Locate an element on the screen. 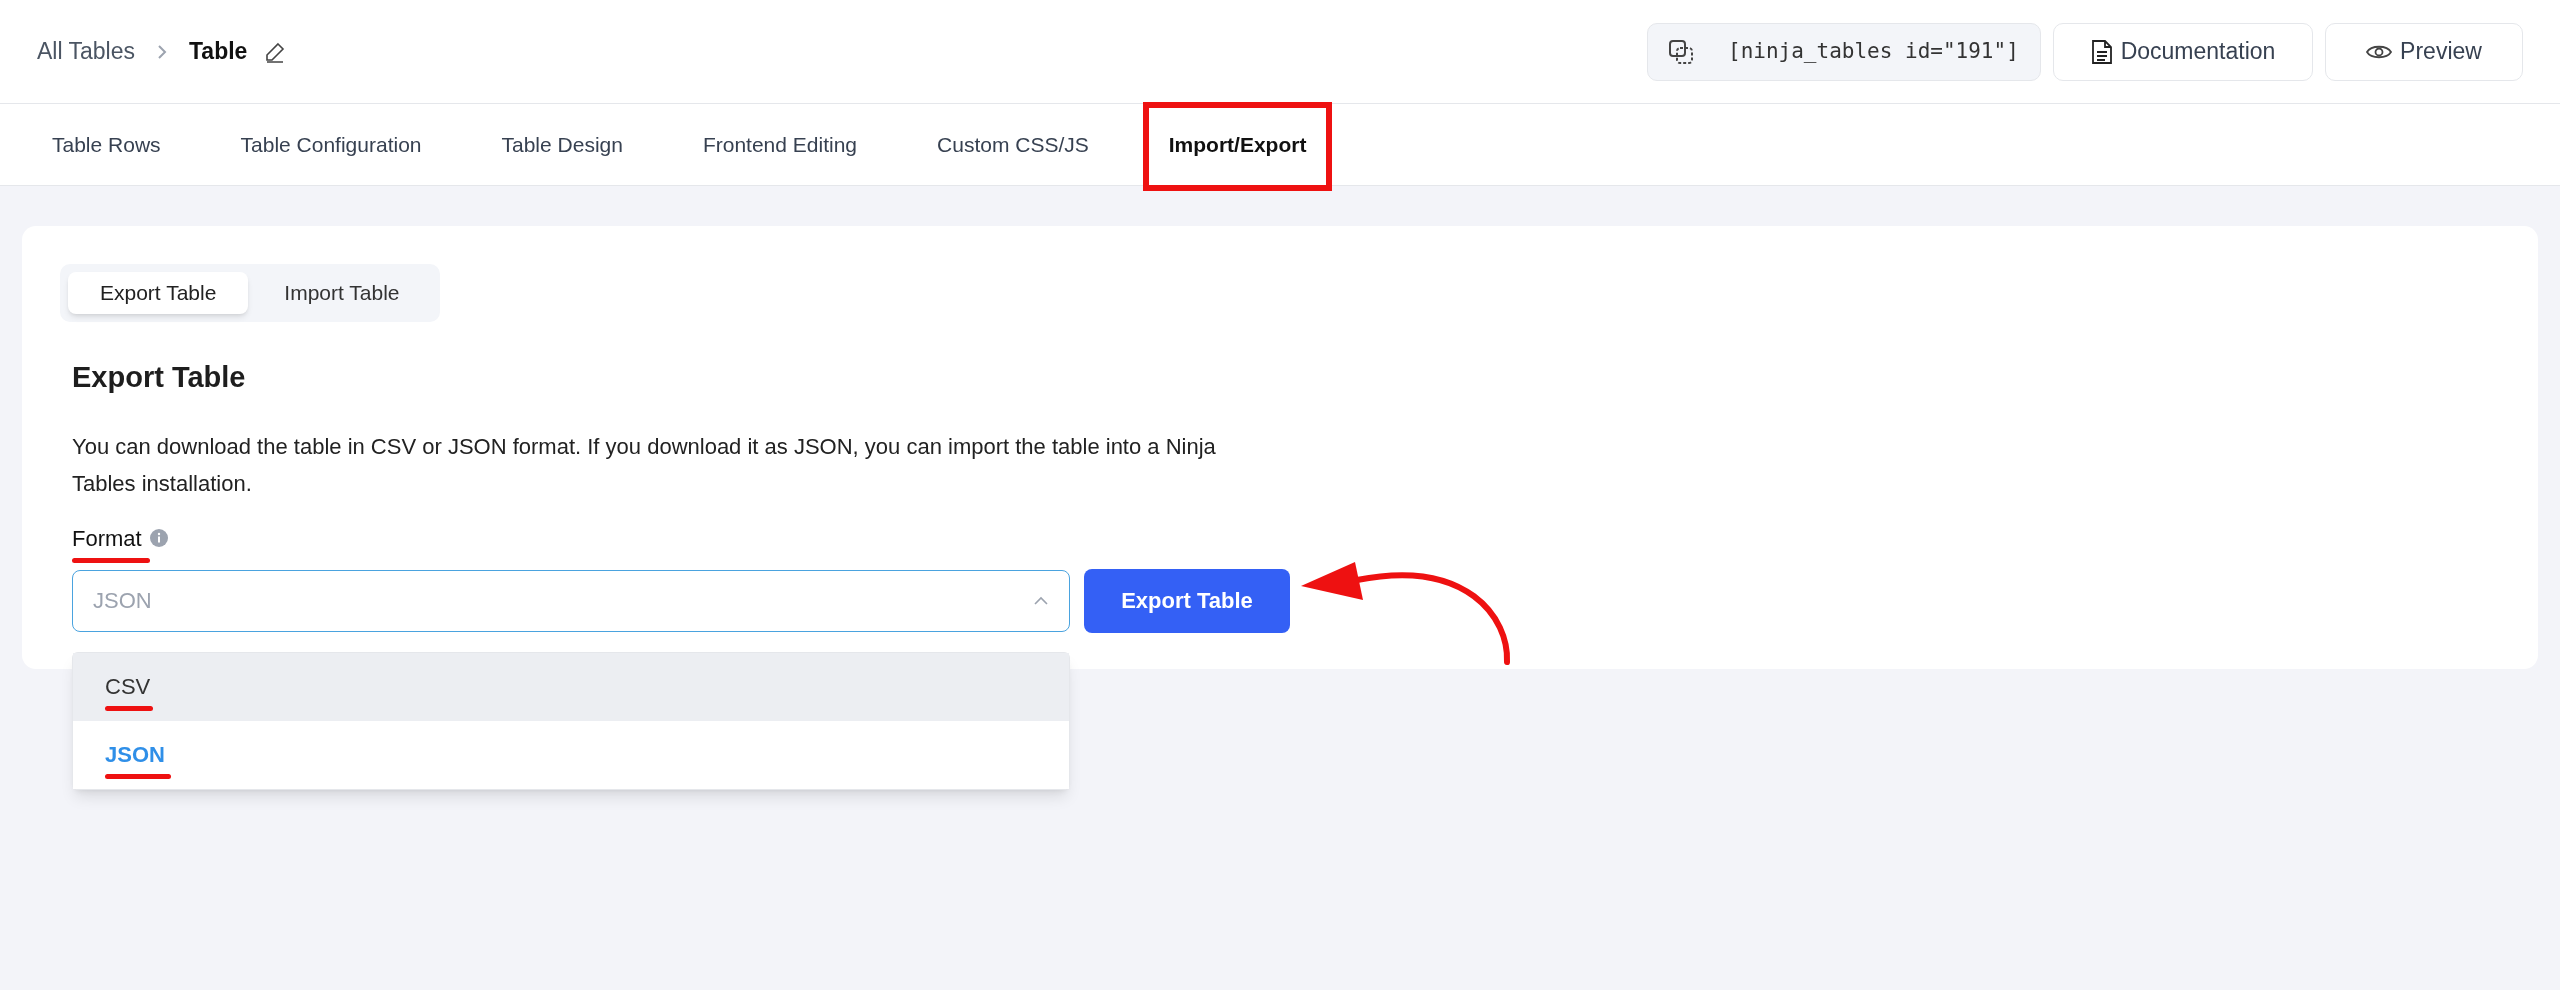 The image size is (2560, 990). preview-button: Preview is located at coordinates (2424, 51).